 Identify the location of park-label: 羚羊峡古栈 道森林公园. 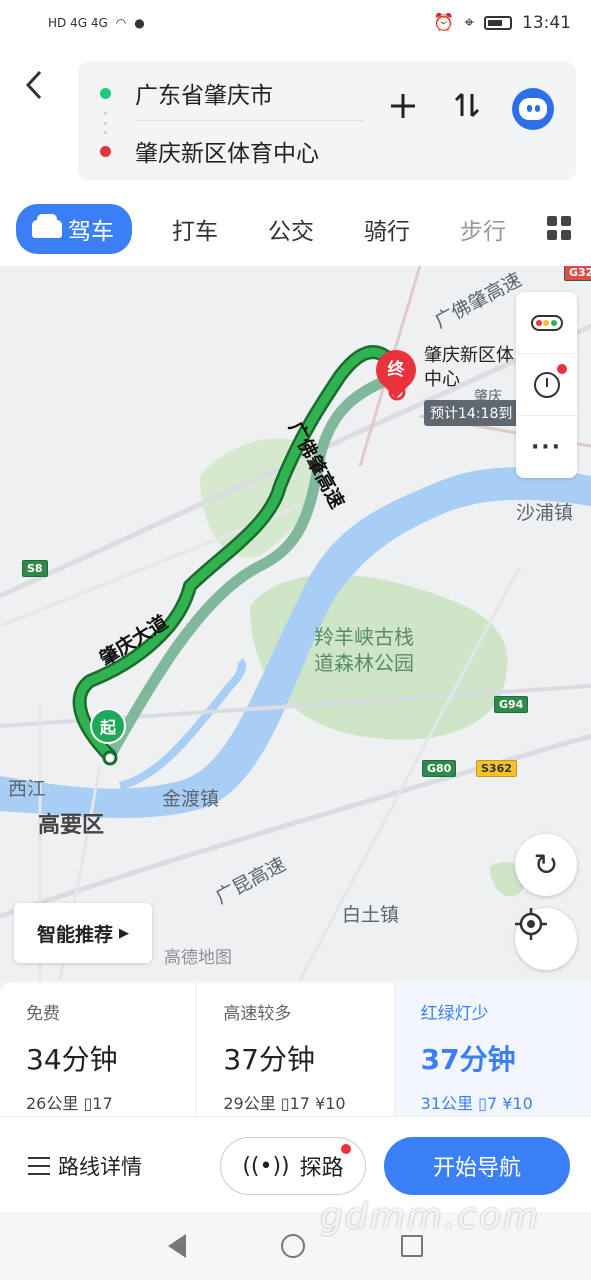
(364, 650).